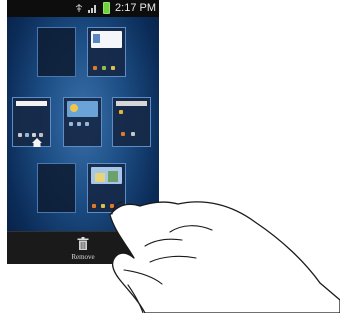 The width and height of the screenshot is (340, 313). I want to click on trash-icon, so click(83, 243).